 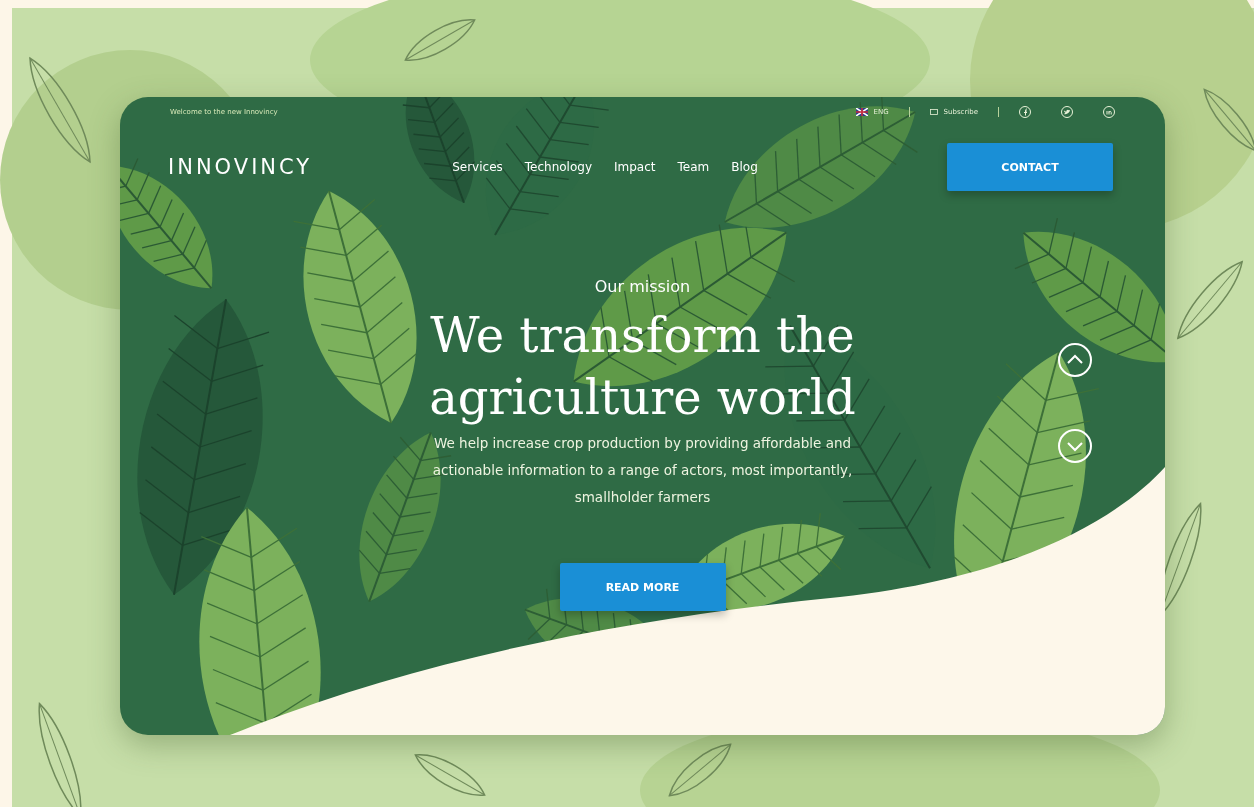 I want to click on site-logo: INNOVINCY, so click(x=240, y=167).